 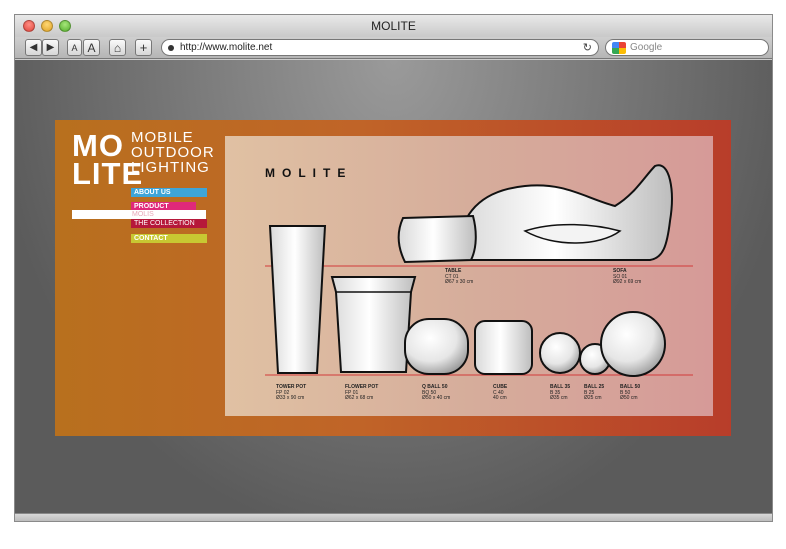 I want to click on site-favicon-icon, so click(x=171, y=47).